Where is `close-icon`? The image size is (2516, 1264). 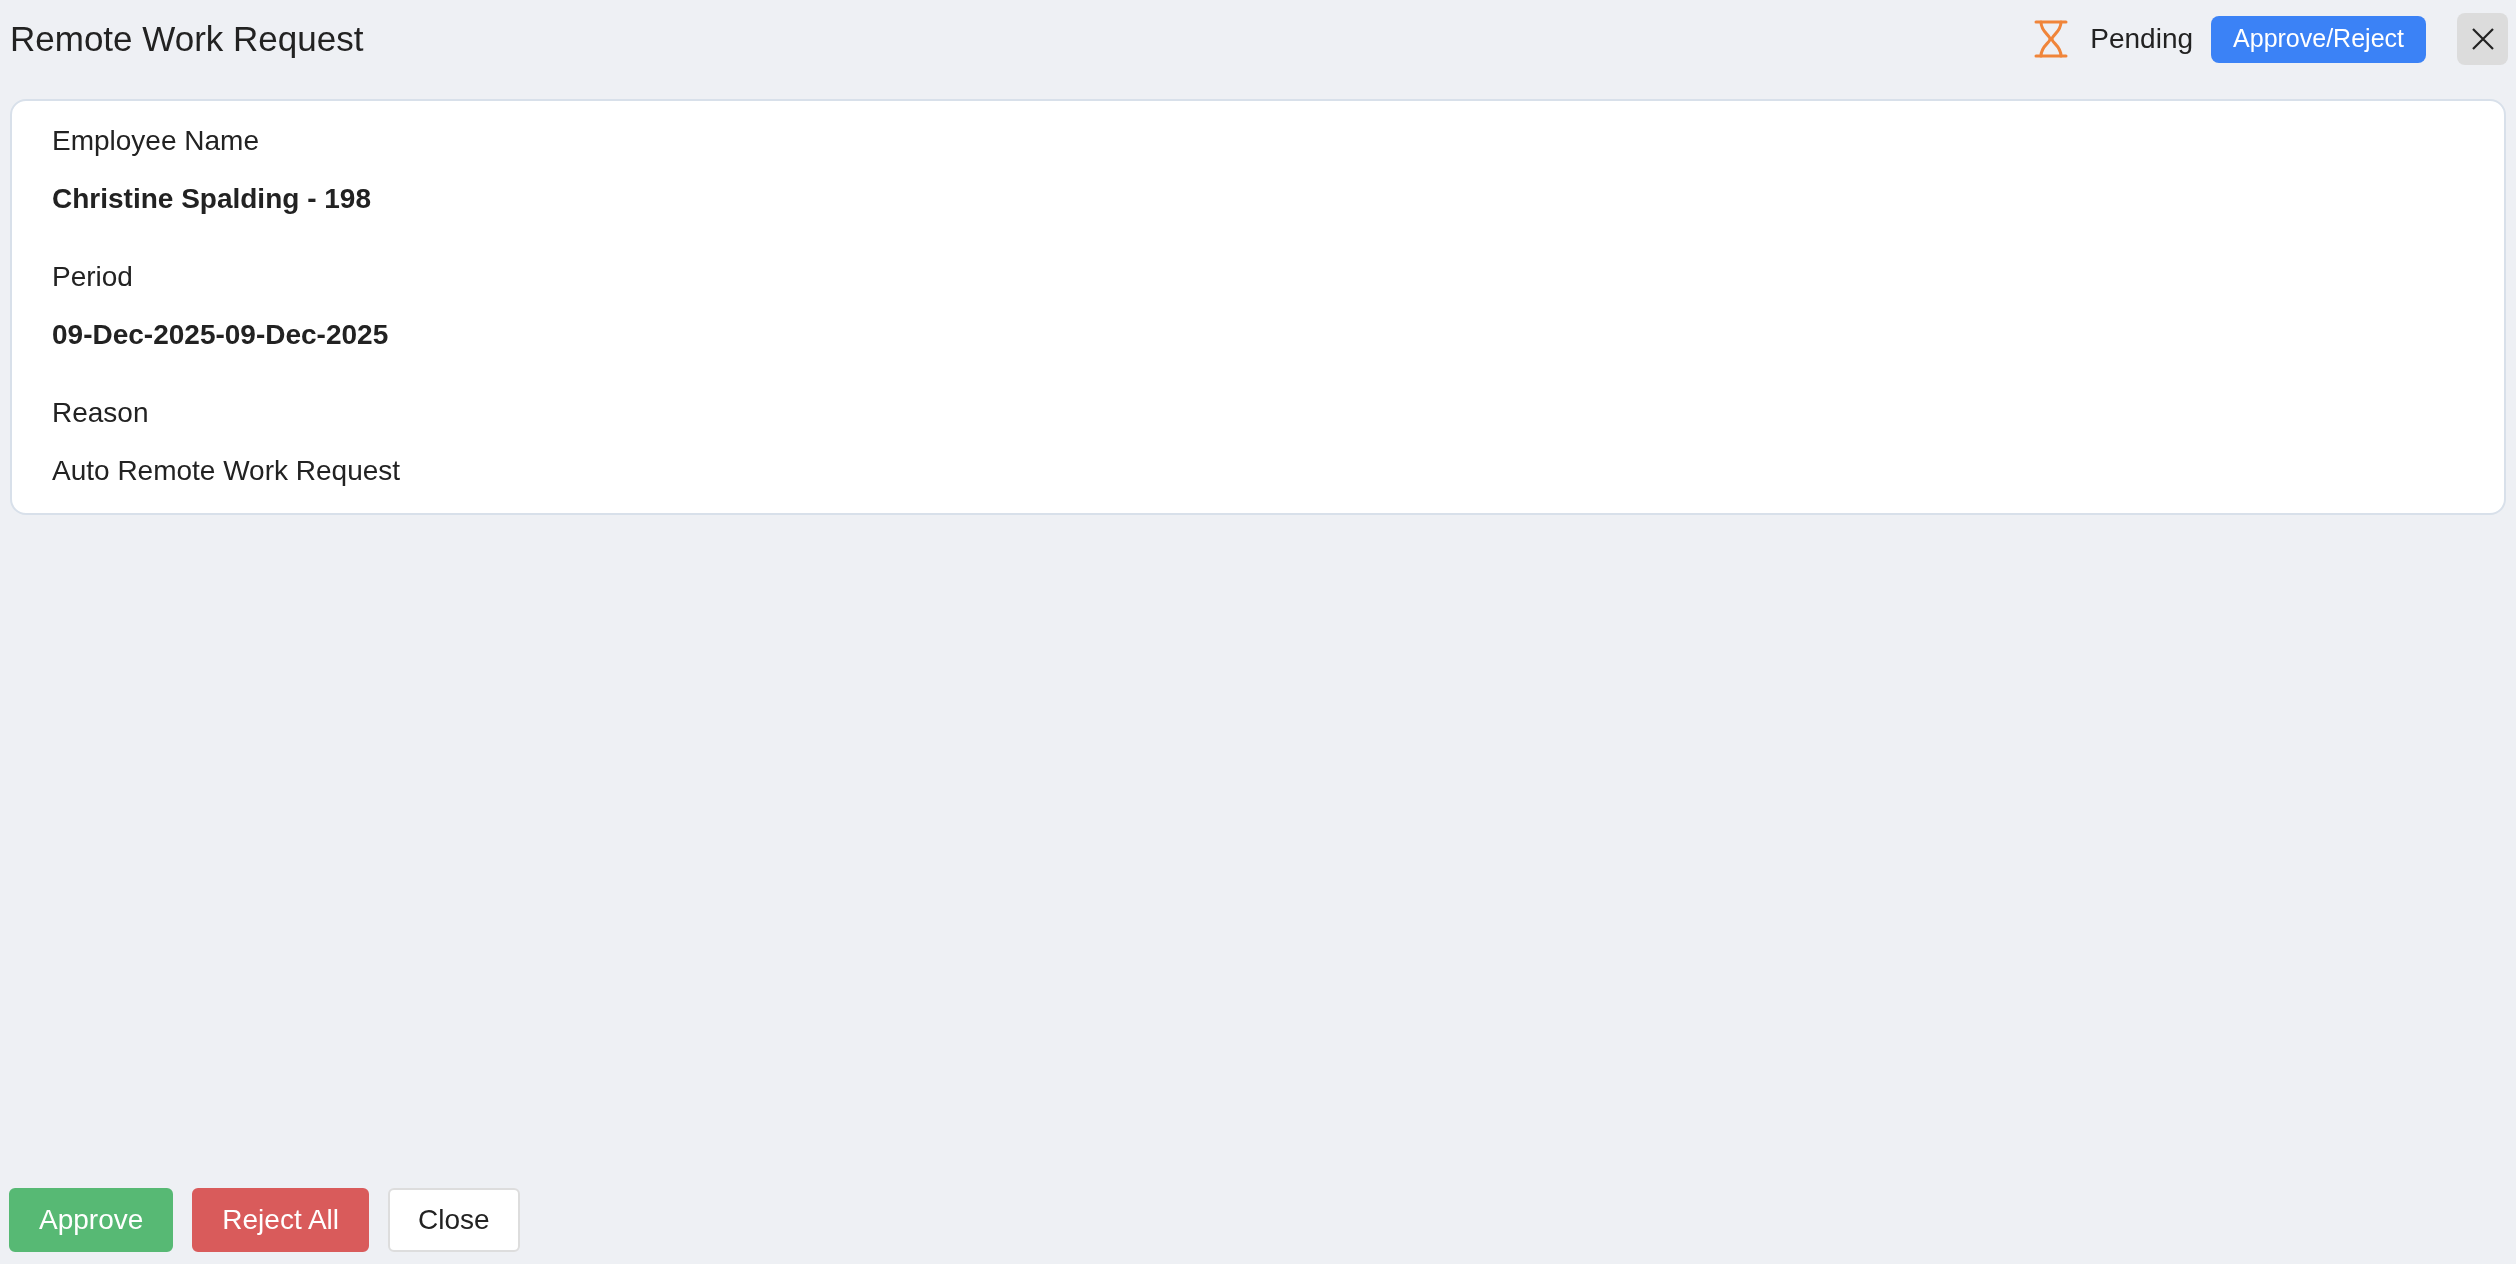 close-icon is located at coordinates (2482, 39).